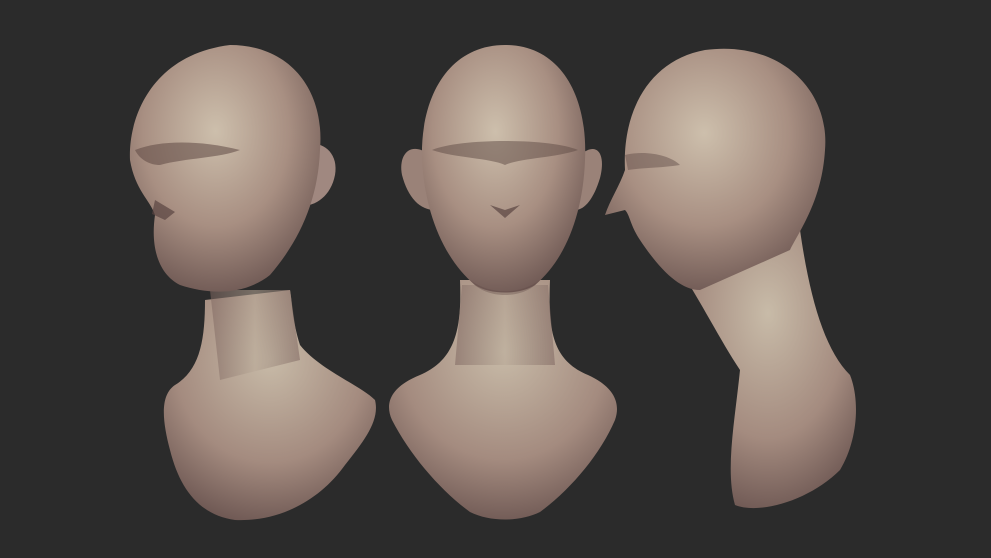 Image resolution: width=991 pixels, height=558 pixels. Describe the element at coordinates (505, 325) in the screenshot. I see `neck` at that location.